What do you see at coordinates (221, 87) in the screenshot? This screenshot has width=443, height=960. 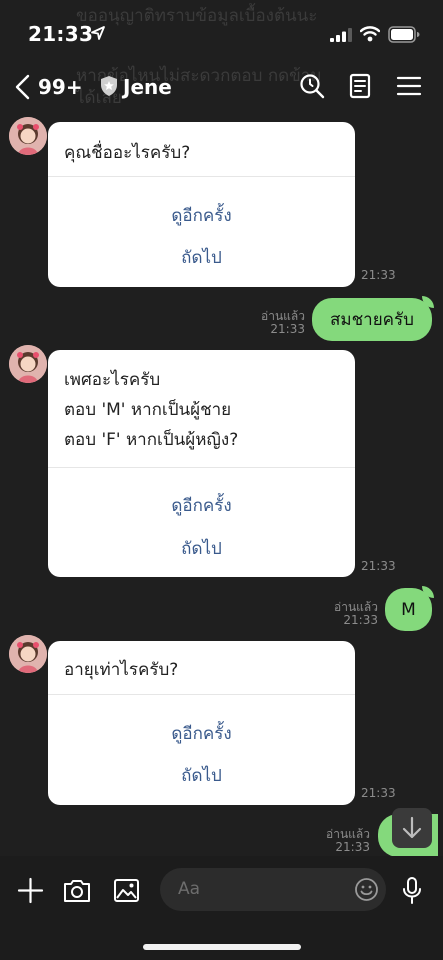 I see `chat-header: 99+ Jene` at bounding box center [221, 87].